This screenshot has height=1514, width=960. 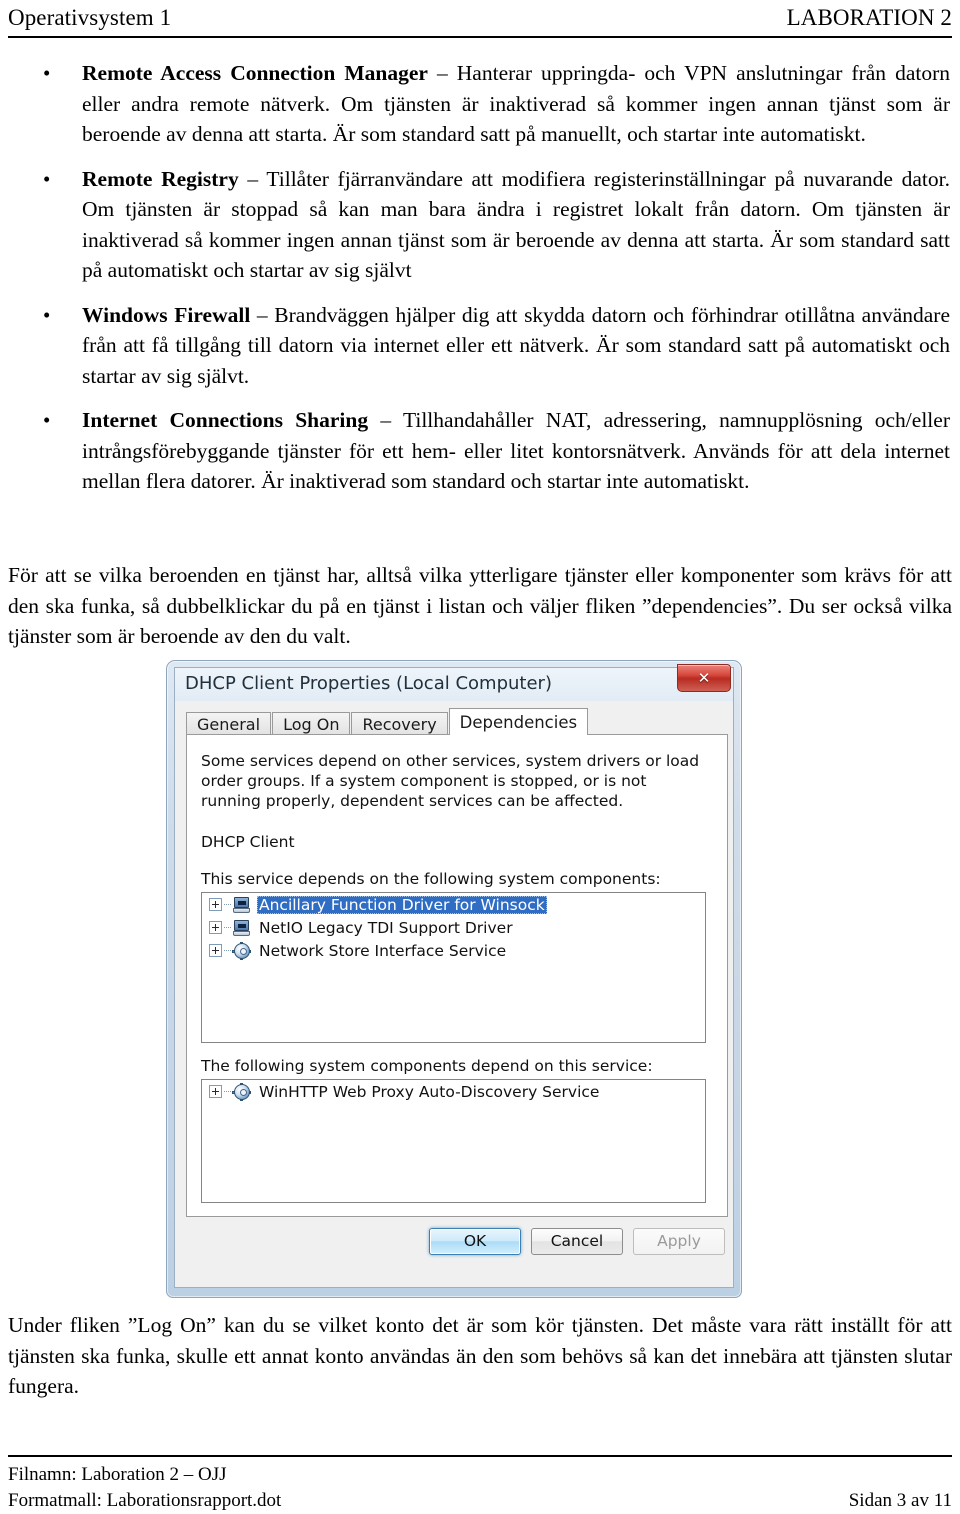 I want to click on page-header: Operativsystem 1 LABORATION 2, so click(x=480, y=18).